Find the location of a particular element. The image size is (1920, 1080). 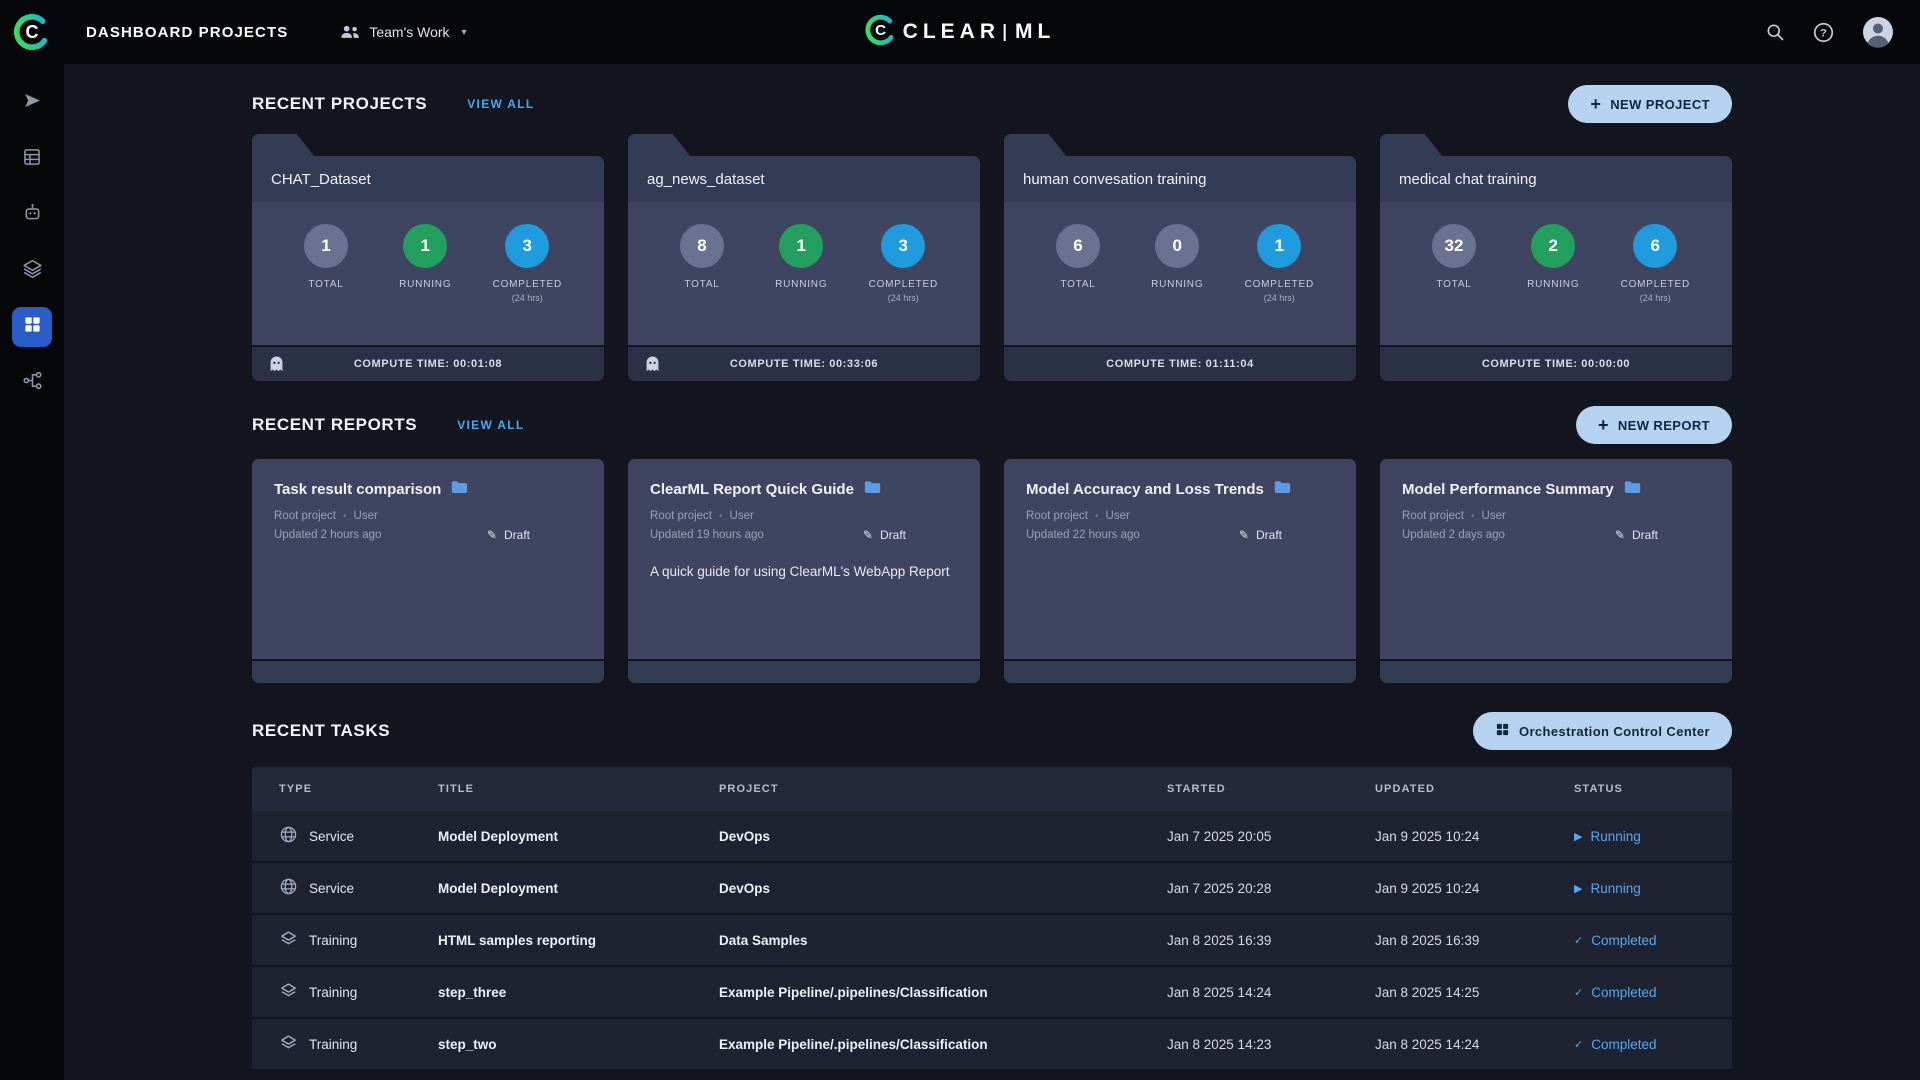

report-title: Model Accuracy and Loss Trends is located at coordinates (1145, 489).